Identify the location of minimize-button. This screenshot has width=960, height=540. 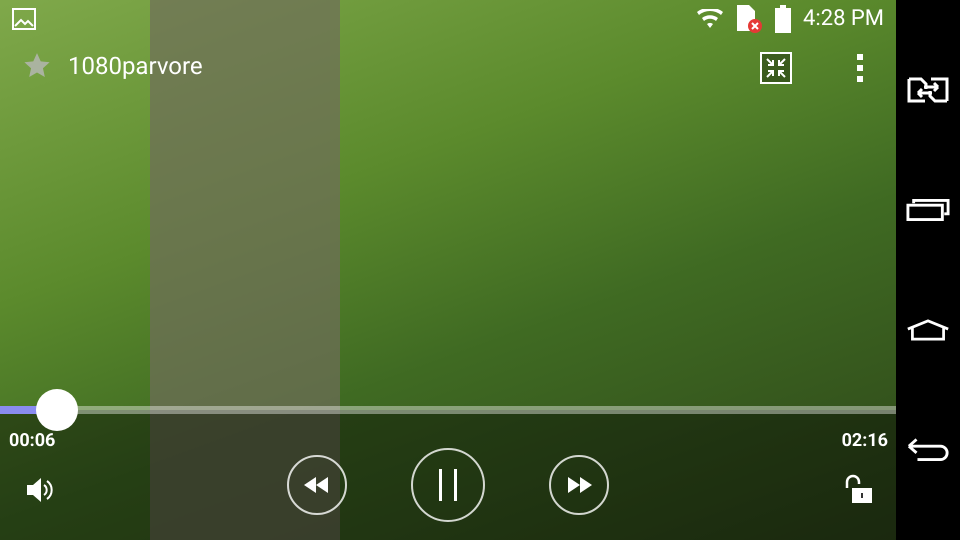
(776, 68).